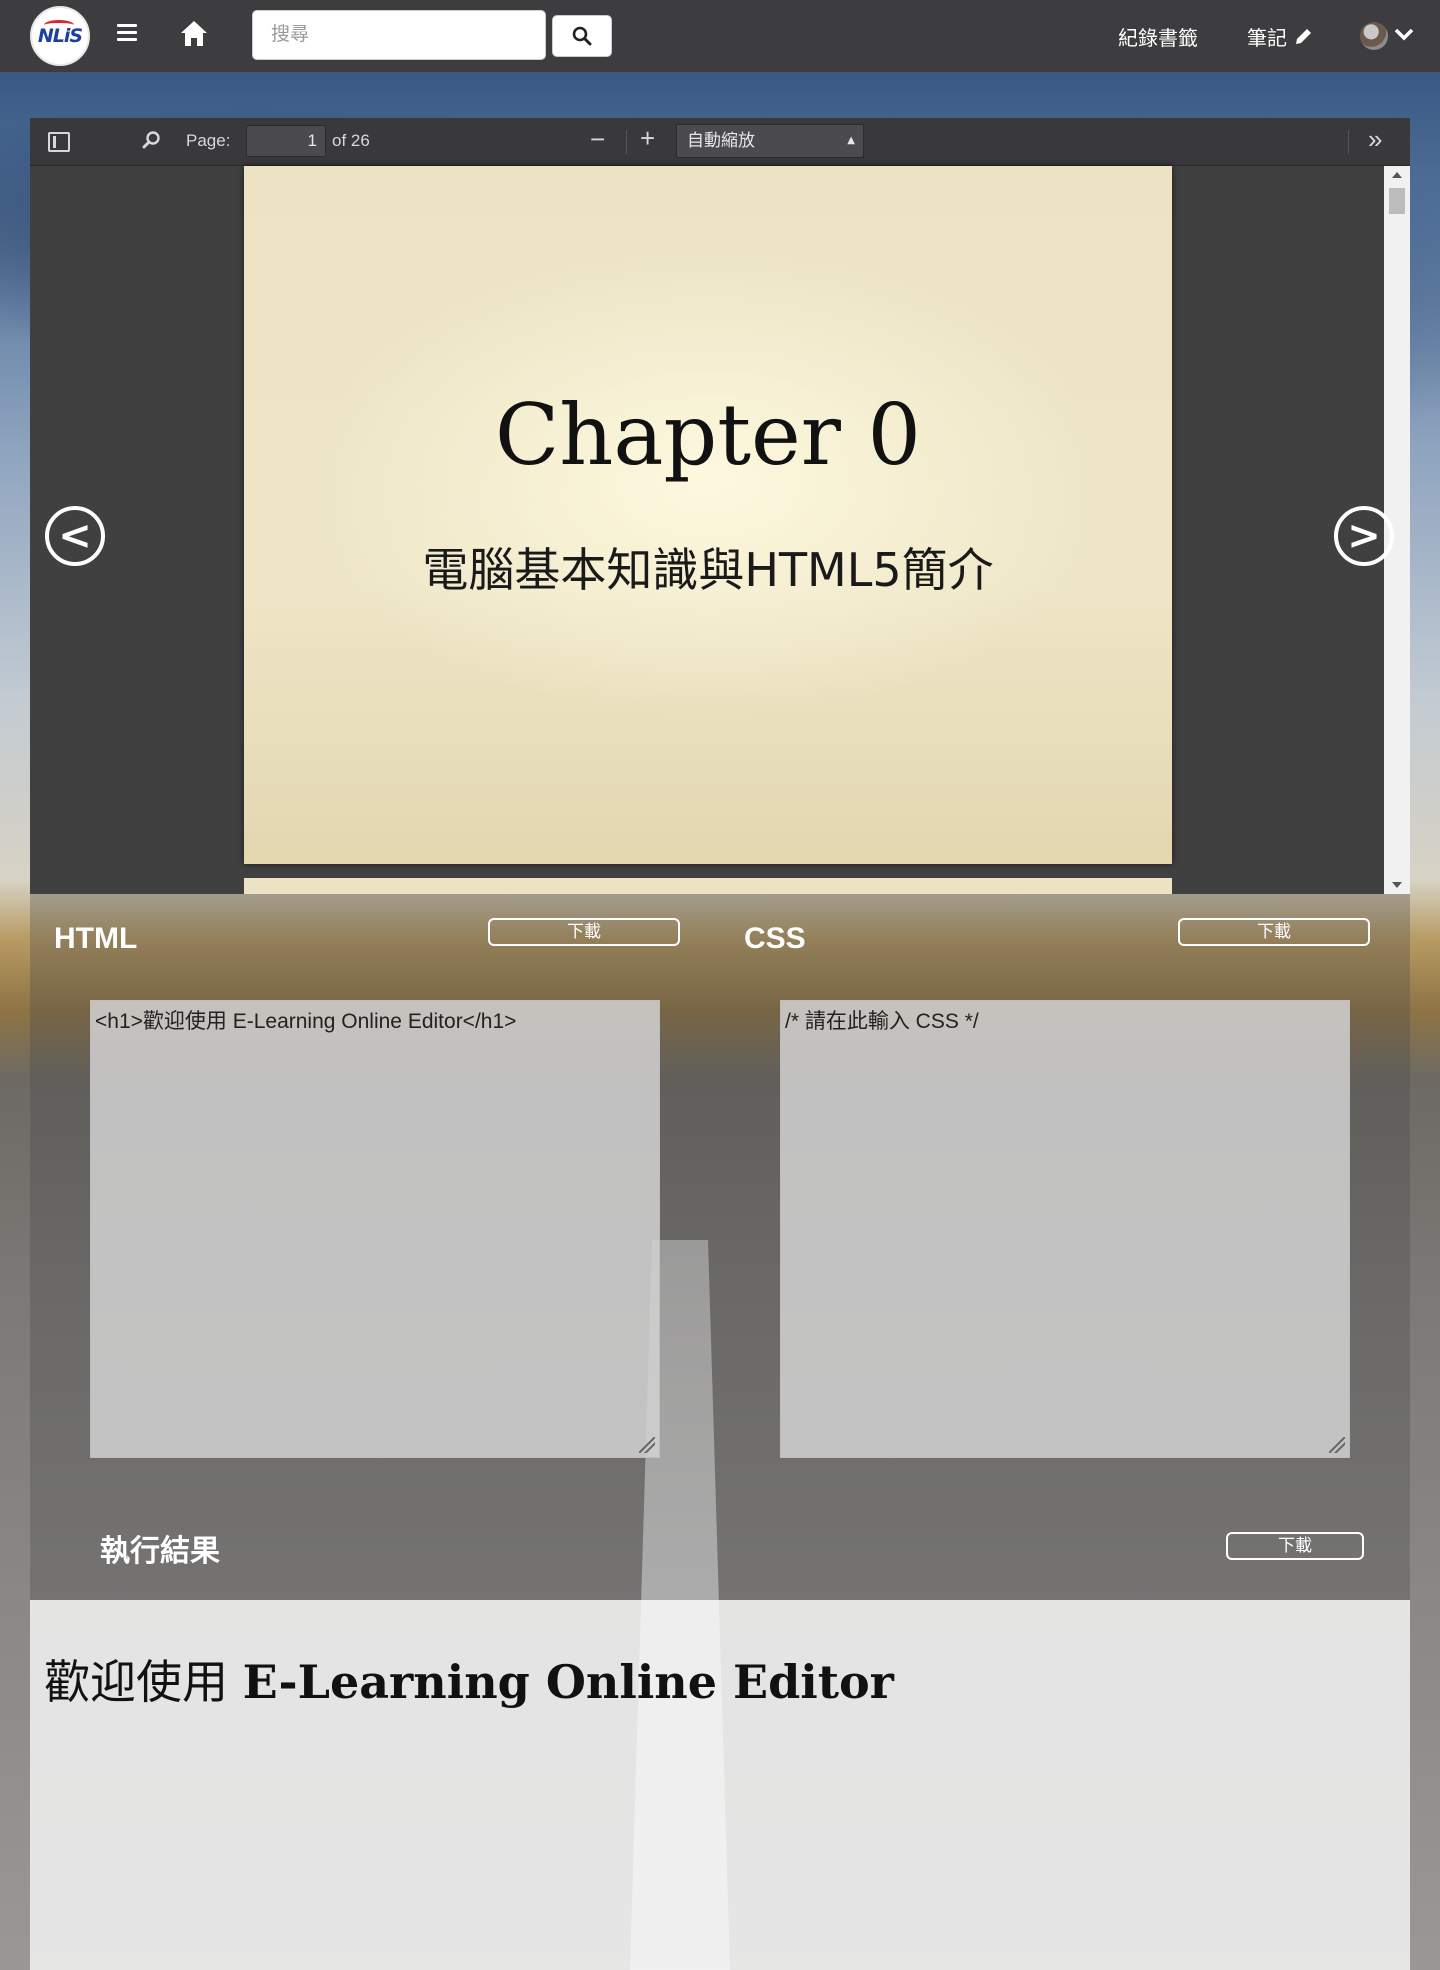 The width and height of the screenshot is (1440, 1970). Describe the element at coordinates (143, 1682) in the screenshot. I see `result-heading-cjk: 歡迎使用` at that location.